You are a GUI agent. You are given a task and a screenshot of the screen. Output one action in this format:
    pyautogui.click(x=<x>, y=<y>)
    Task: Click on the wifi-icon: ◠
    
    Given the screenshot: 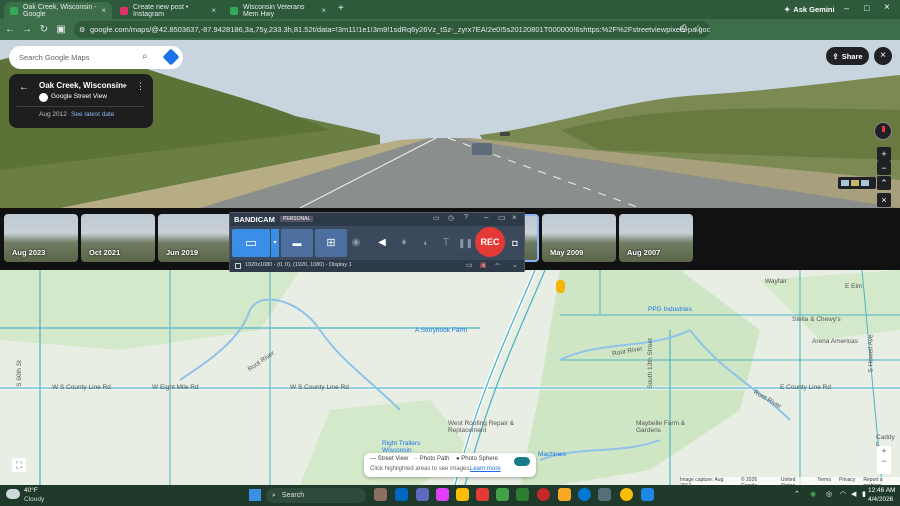 What is the action you would take?
    pyautogui.click(x=843, y=494)
    